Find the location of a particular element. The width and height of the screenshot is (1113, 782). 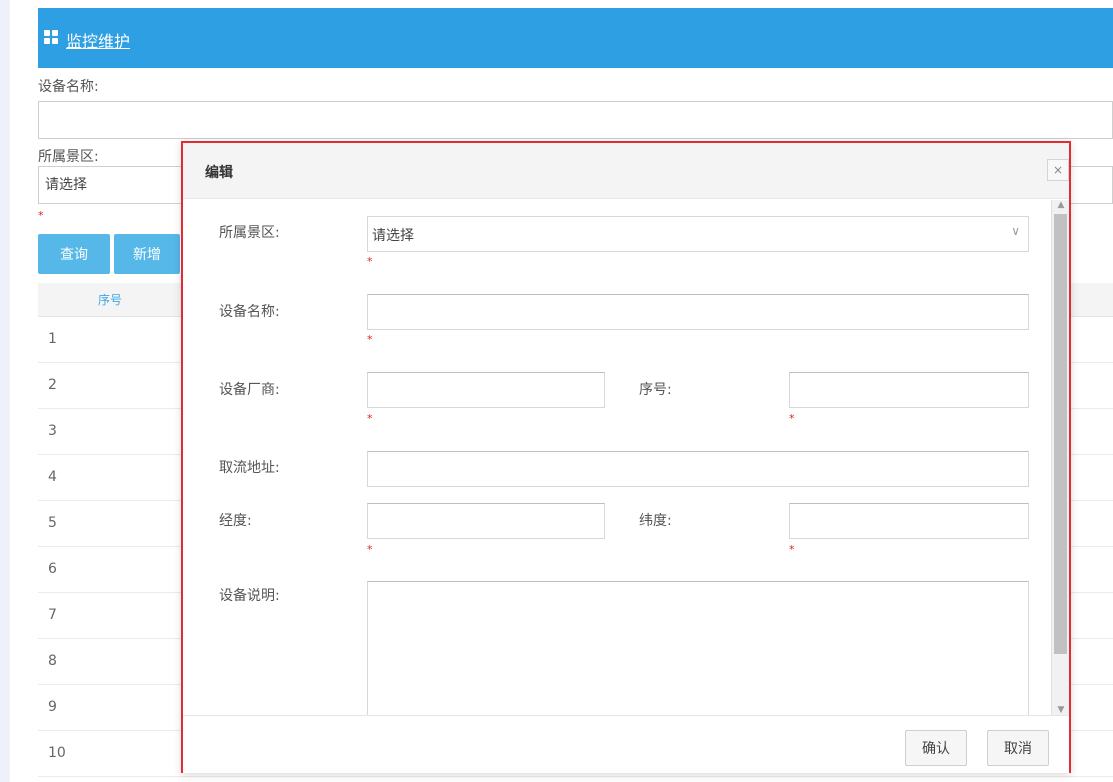

close-icon: × is located at coordinates (1058, 170).